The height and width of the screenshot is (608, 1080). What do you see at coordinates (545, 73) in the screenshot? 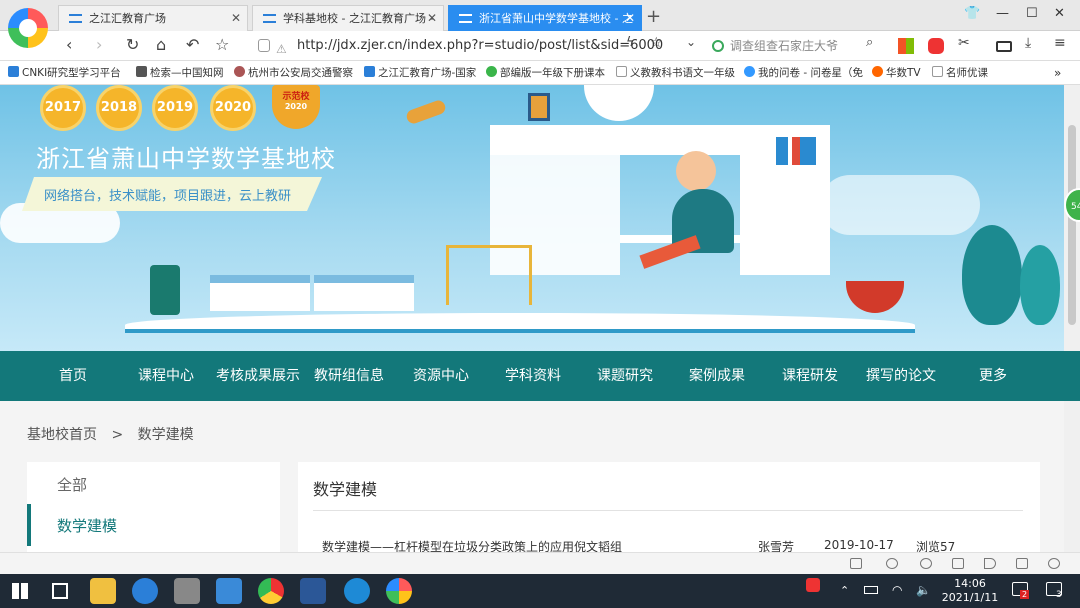
I see `bookmark-item: 部编版一年级下册课本` at bounding box center [545, 73].